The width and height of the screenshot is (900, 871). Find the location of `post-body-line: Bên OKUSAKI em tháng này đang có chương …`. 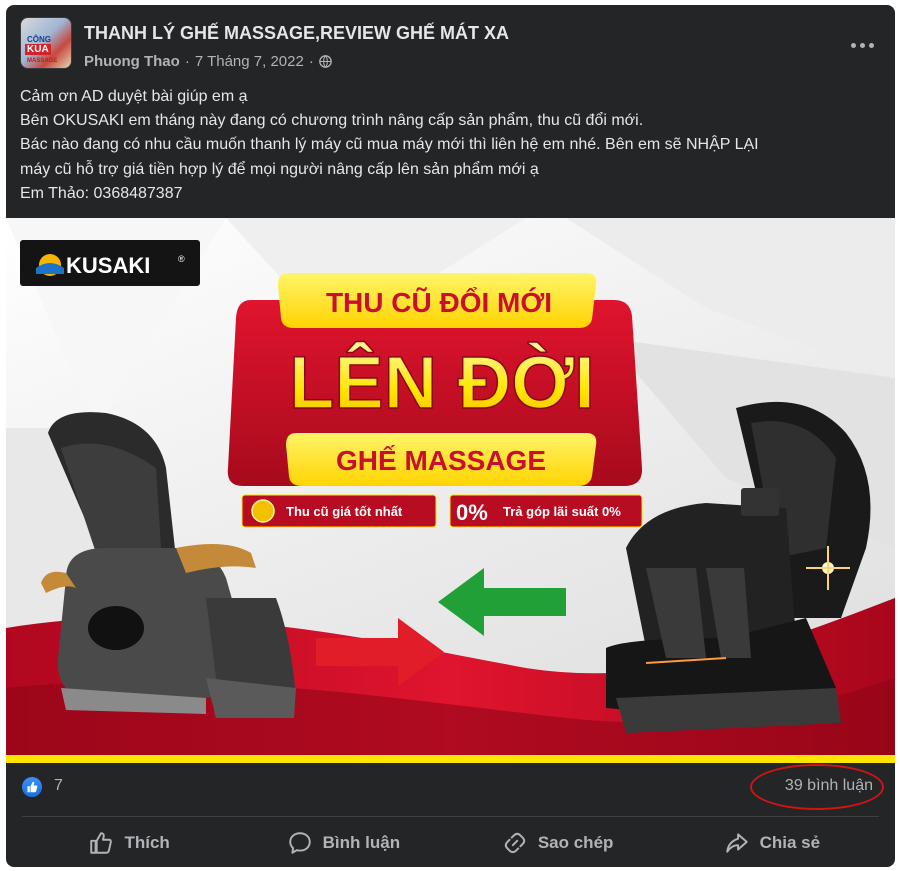

post-body-line: Bên OKUSAKI em tháng này đang có chương … is located at coordinates (332, 121).